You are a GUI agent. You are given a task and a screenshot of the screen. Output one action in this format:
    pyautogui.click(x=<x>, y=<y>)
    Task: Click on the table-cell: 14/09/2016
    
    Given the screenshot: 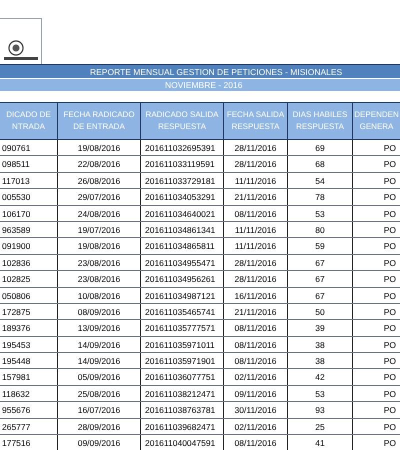 What is the action you would take?
    pyautogui.click(x=99, y=360)
    